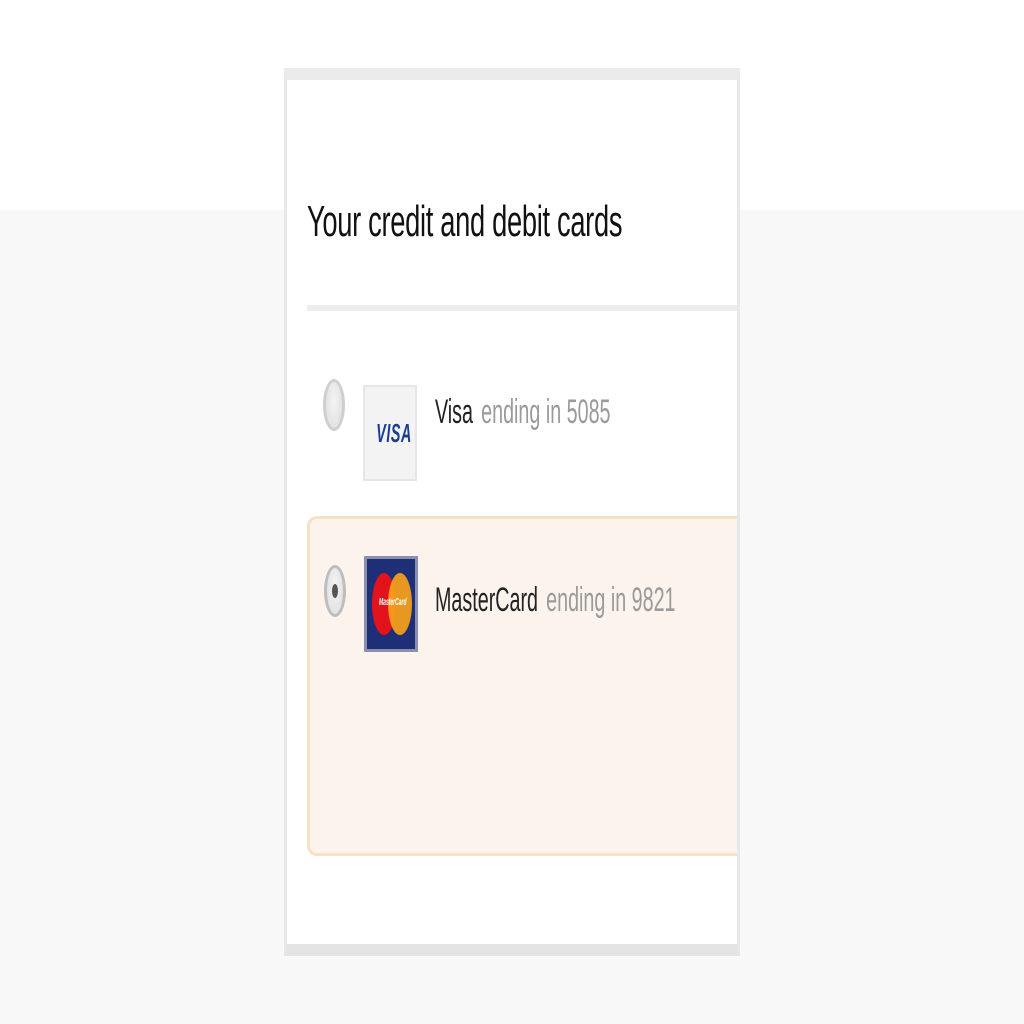  I want to click on mastercard-radio-button, so click(335, 591).